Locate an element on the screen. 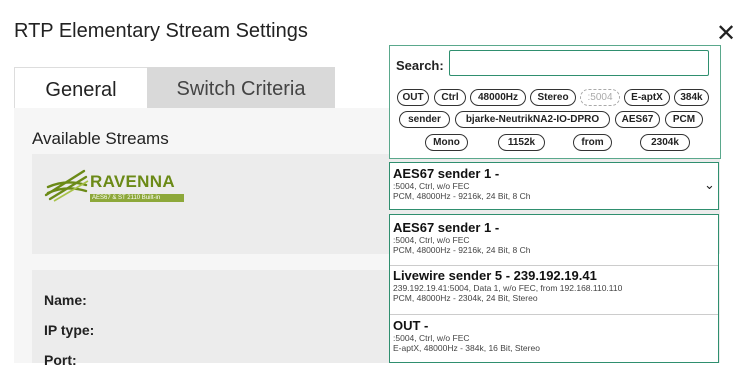 The image size is (745, 368). ip-type-label: IP type: is located at coordinates (69, 330).